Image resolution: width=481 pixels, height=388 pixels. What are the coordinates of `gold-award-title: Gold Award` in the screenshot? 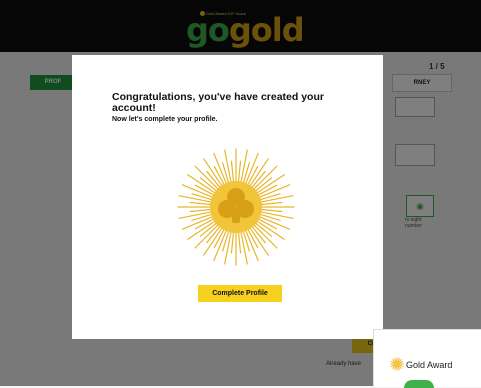 It's located at (429, 365).